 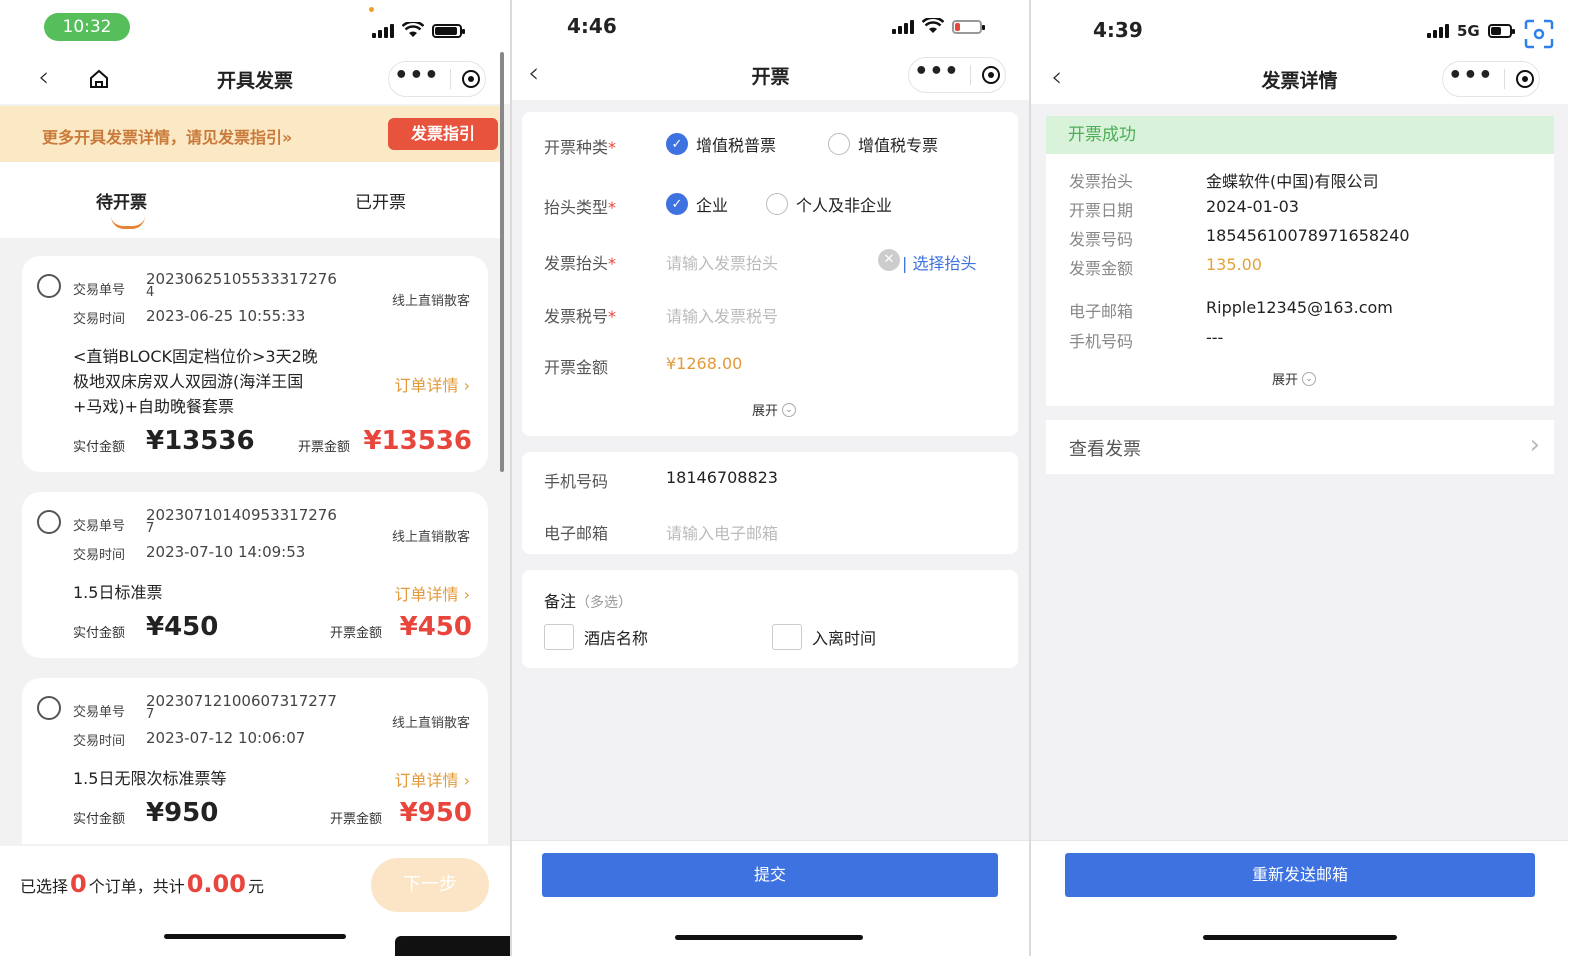 What do you see at coordinates (576, 481) in the screenshot?
I see `phone-label: 手机号码` at bounding box center [576, 481].